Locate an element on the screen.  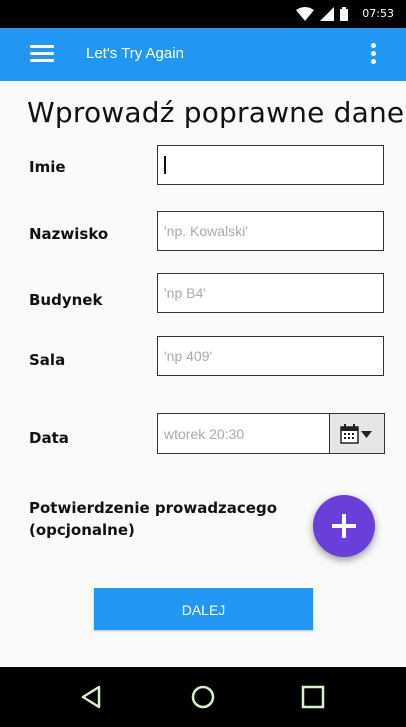
date-label: Data is located at coordinates (49, 438).